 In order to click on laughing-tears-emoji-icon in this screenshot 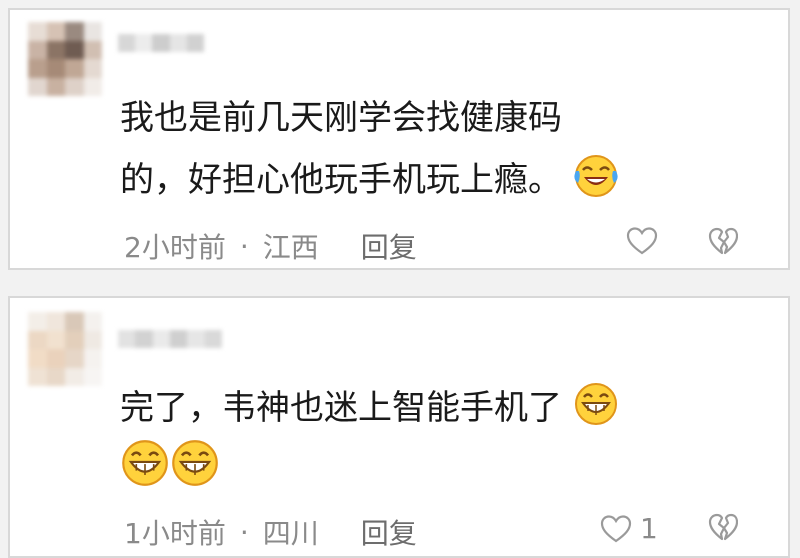, I will do `click(596, 176)`.